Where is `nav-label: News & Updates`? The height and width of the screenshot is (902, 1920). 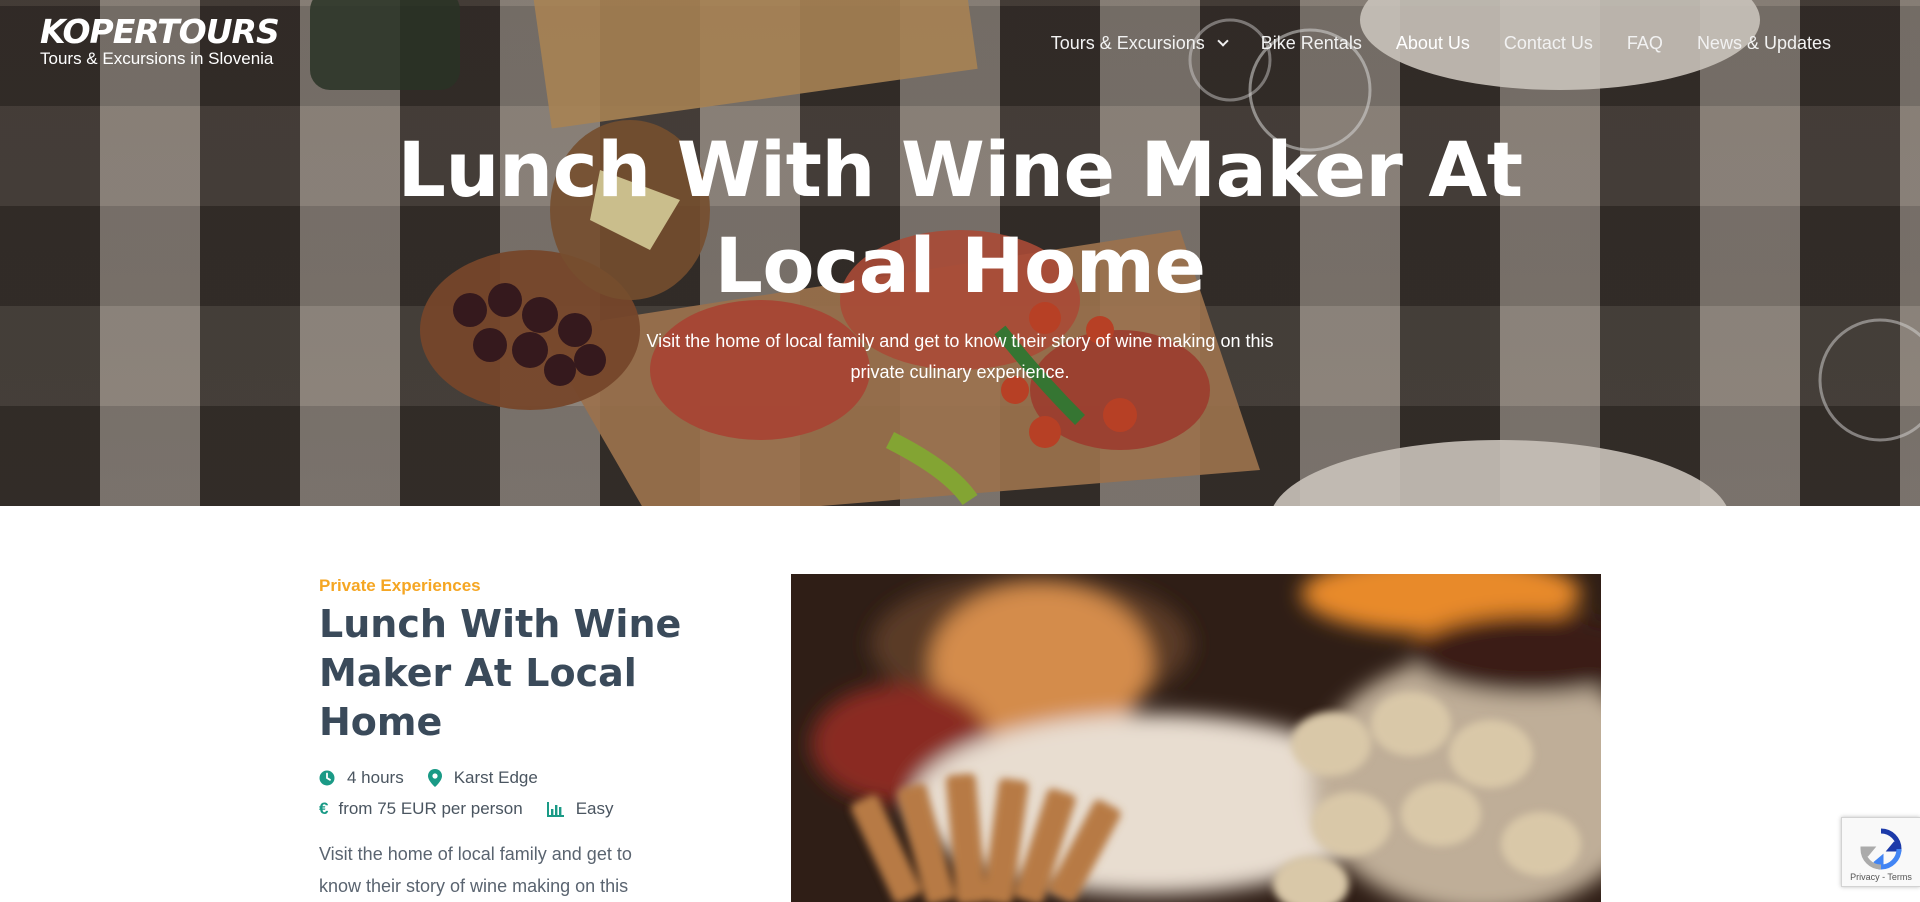 nav-label: News & Updates is located at coordinates (1763, 43).